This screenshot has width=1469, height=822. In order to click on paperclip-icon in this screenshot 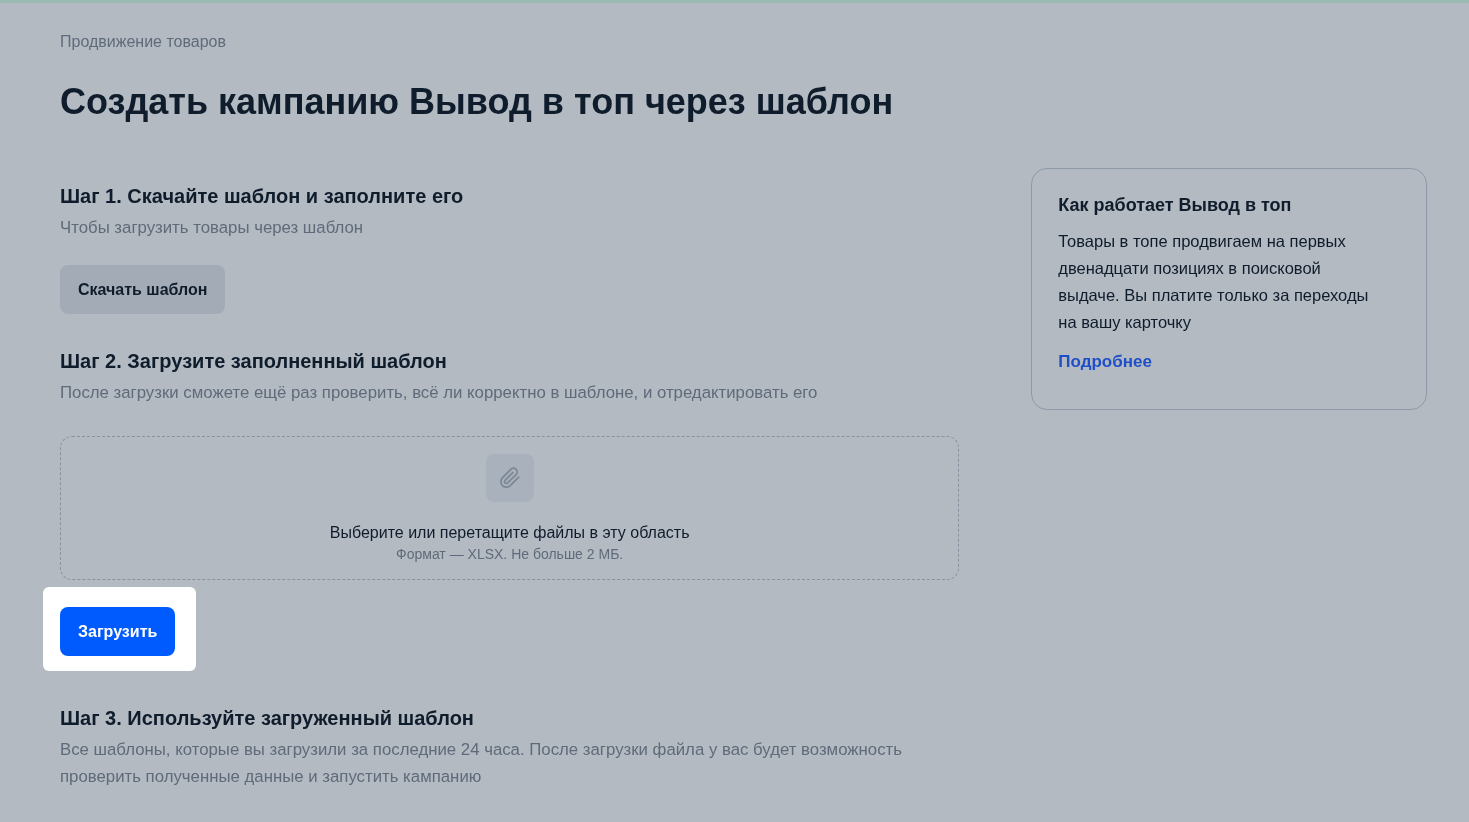, I will do `click(509, 478)`.